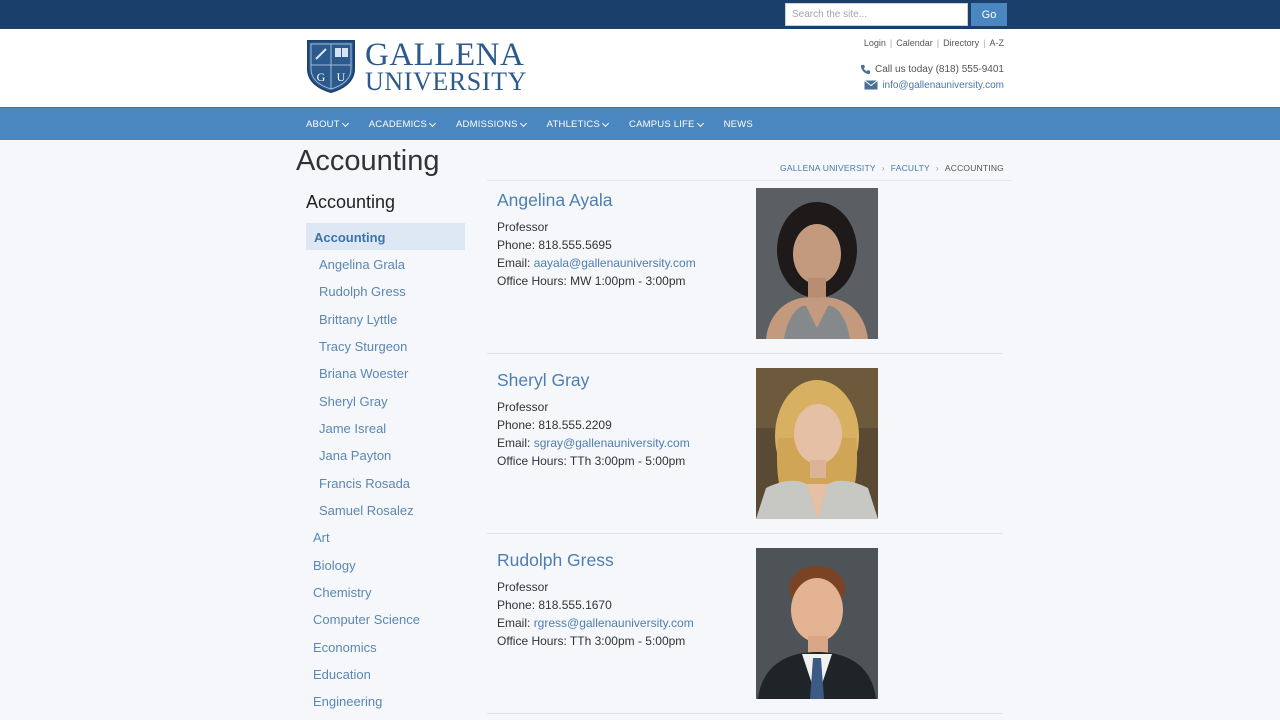  What do you see at coordinates (366, 510) in the screenshot?
I see `sidebar-subitem: Samuel Rosalez` at bounding box center [366, 510].